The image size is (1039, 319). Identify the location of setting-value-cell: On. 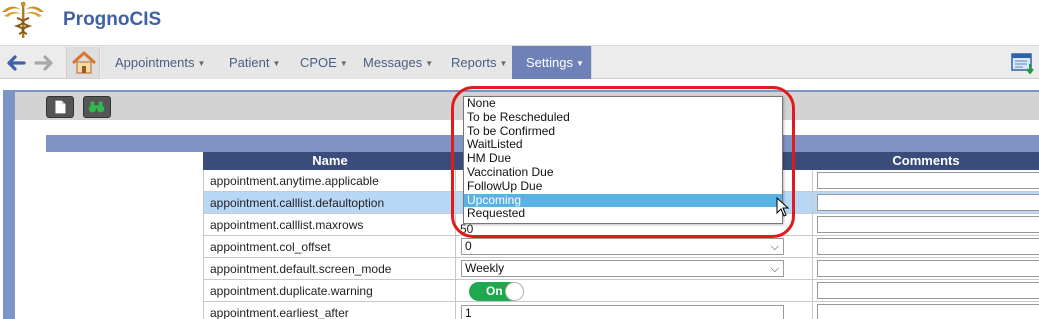
(634, 291).